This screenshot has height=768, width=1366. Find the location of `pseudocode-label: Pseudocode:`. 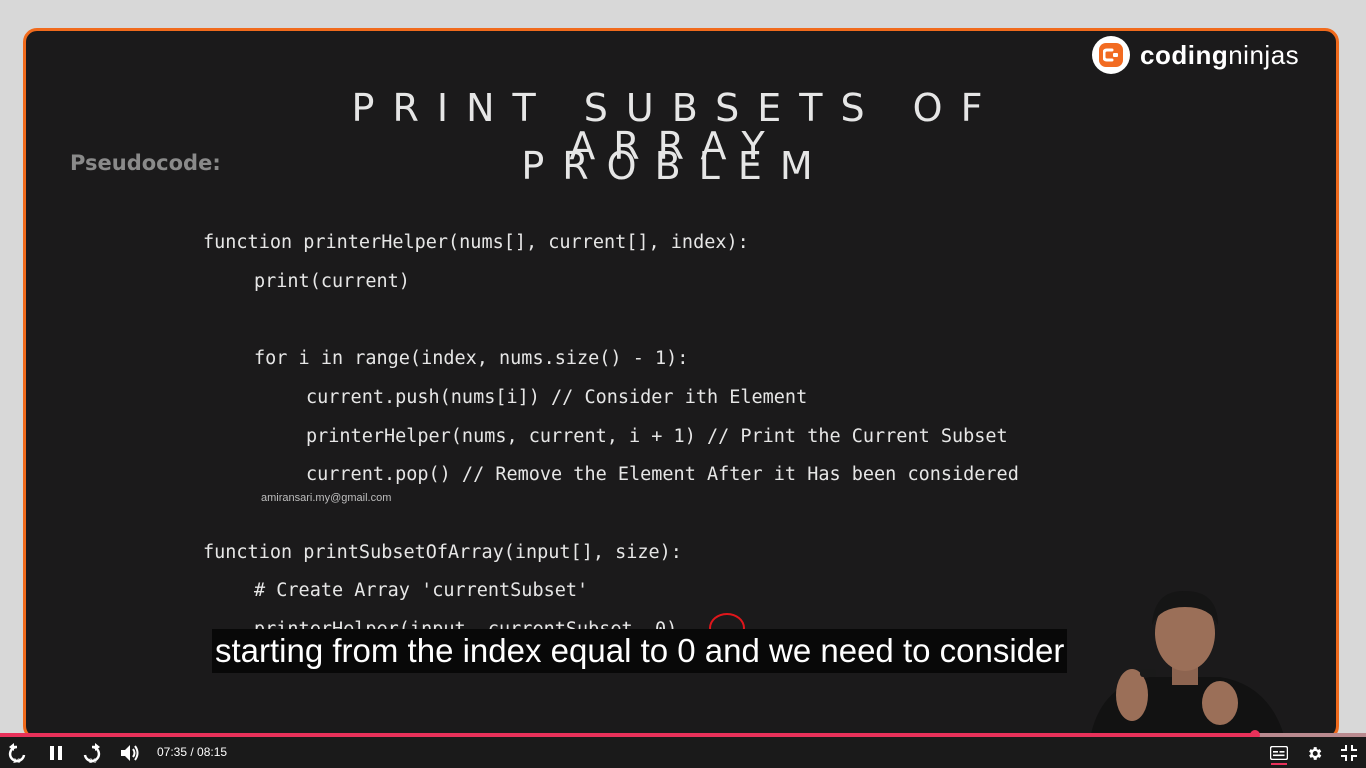

pseudocode-label: Pseudocode: is located at coordinates (145, 163).